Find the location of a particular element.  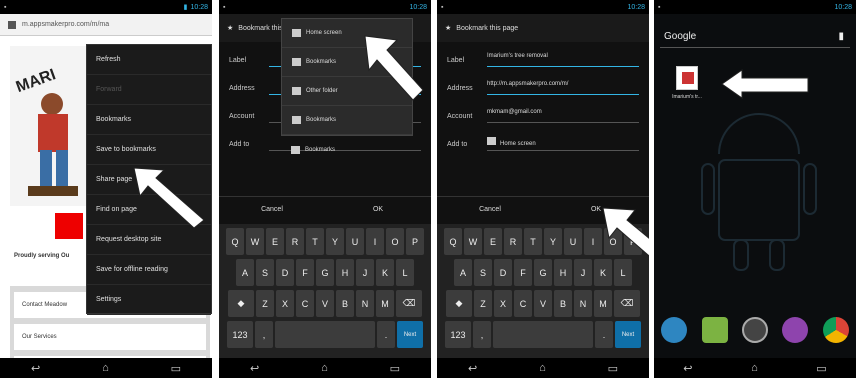

menu-item-forward: Forward is located at coordinates (149, 90).